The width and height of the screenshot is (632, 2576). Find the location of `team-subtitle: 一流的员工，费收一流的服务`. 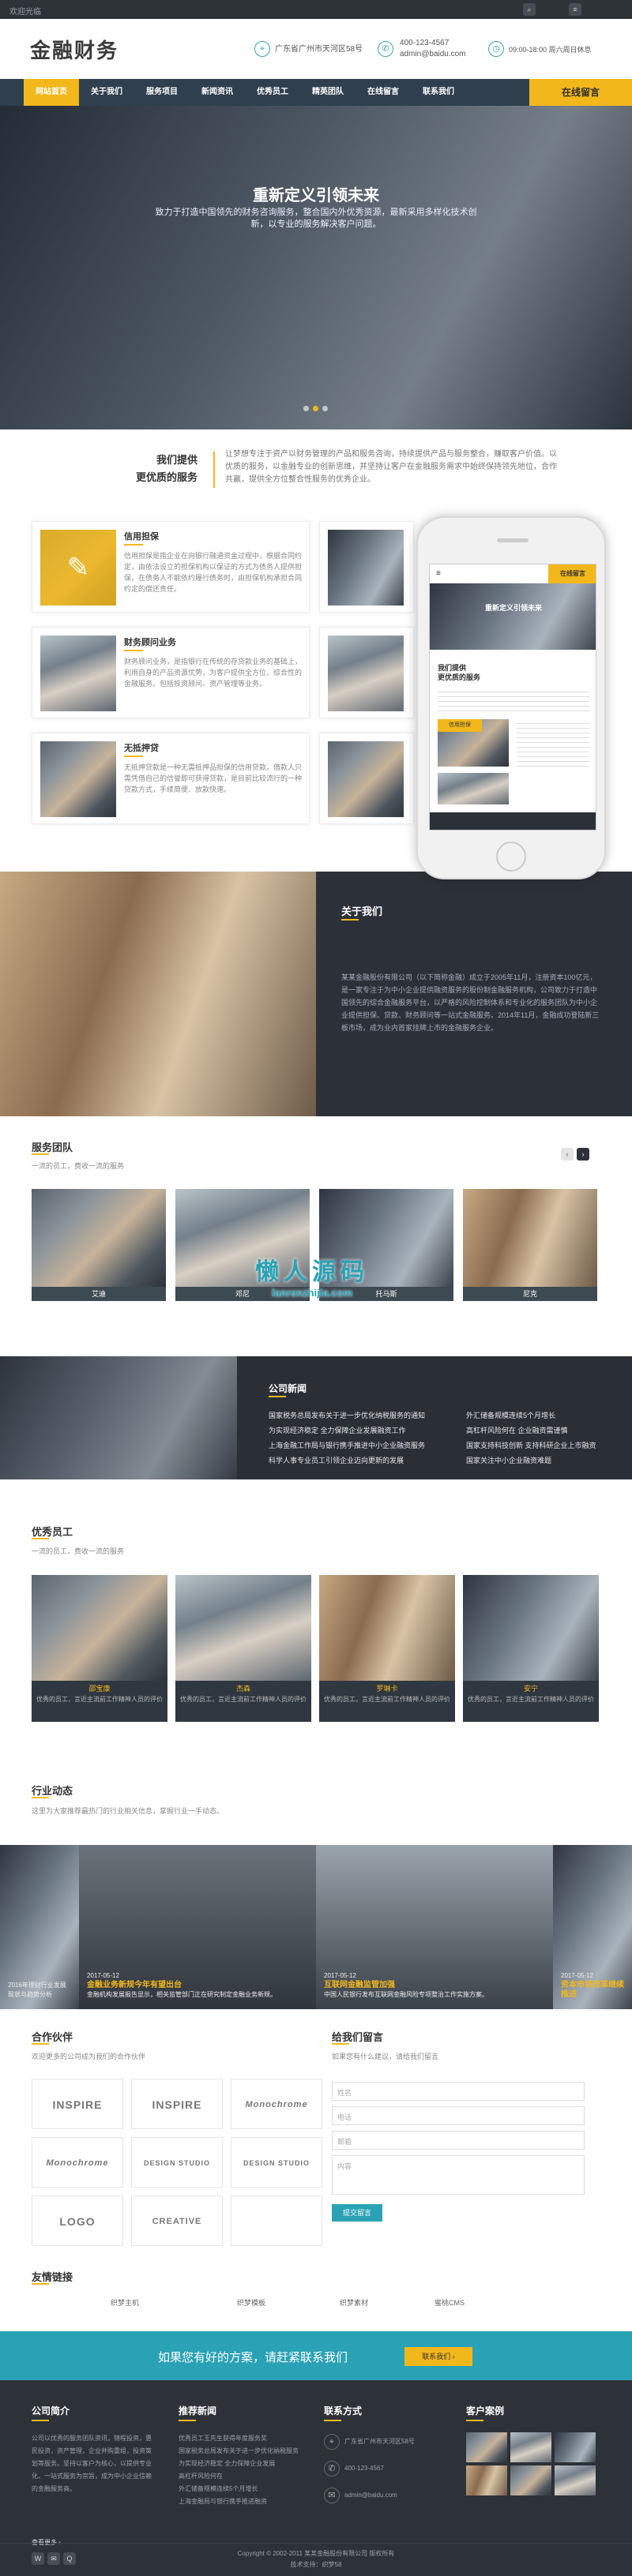

team-subtitle: 一流的员工，费收一流的服务 is located at coordinates (78, 1166).